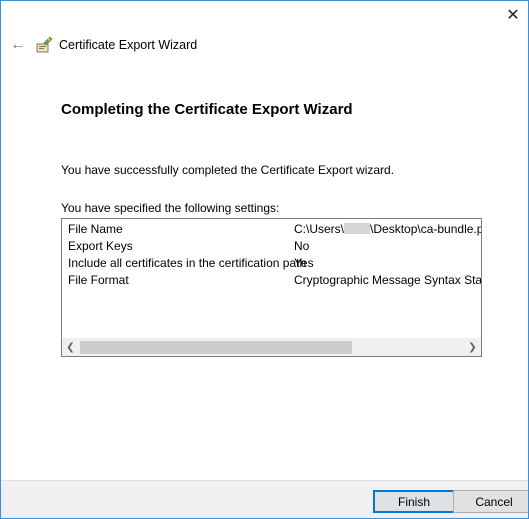 The width and height of the screenshot is (529, 519). What do you see at coordinates (357, 228) in the screenshot?
I see `redacted-username` at bounding box center [357, 228].